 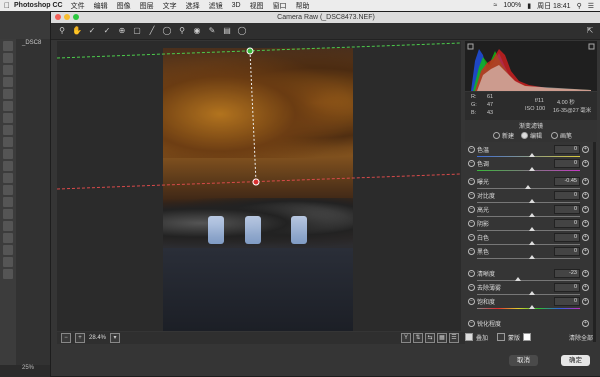 What do you see at coordinates (591, 6) in the screenshot?
I see `list-icon: ☰` at bounding box center [591, 6].